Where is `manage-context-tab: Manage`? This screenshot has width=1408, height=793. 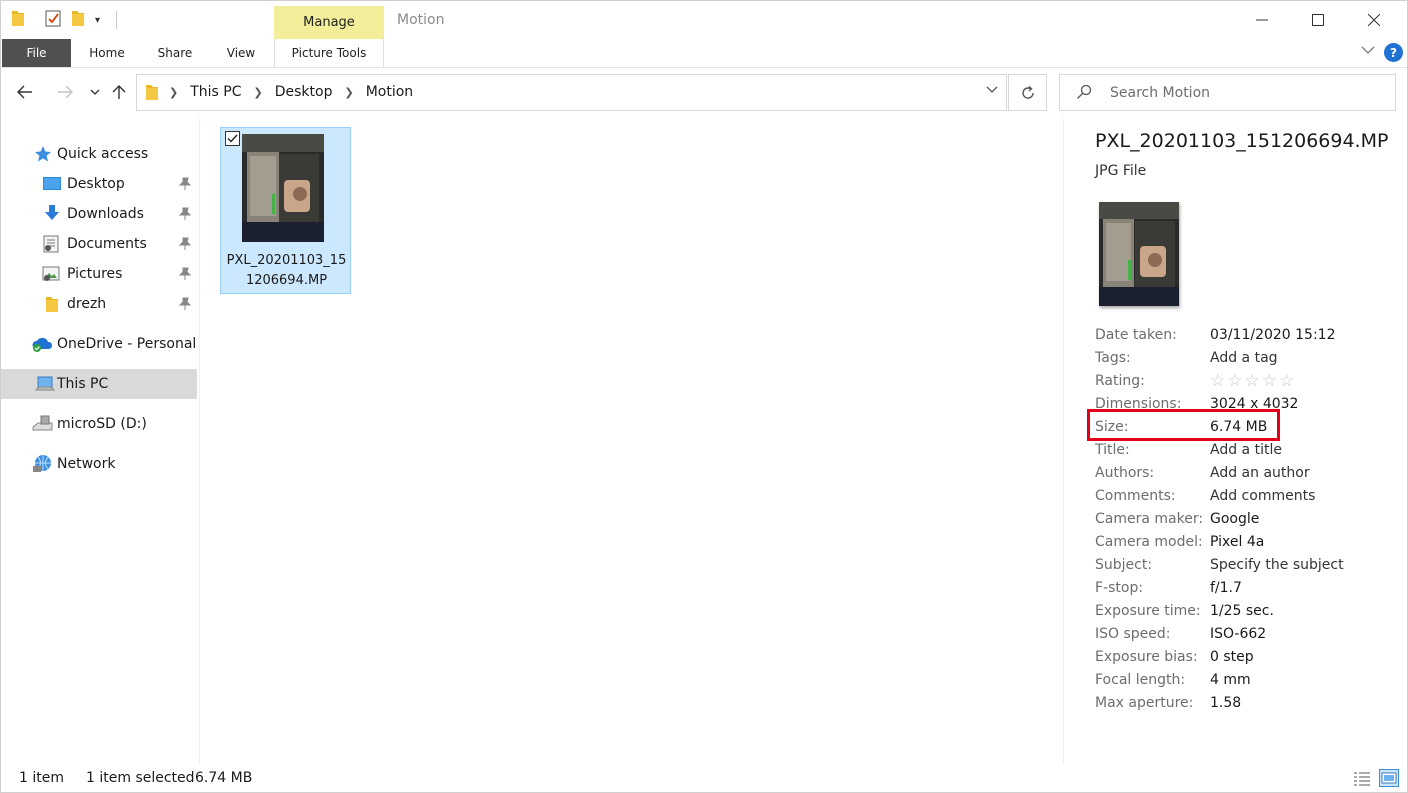 manage-context-tab: Manage is located at coordinates (329, 22).